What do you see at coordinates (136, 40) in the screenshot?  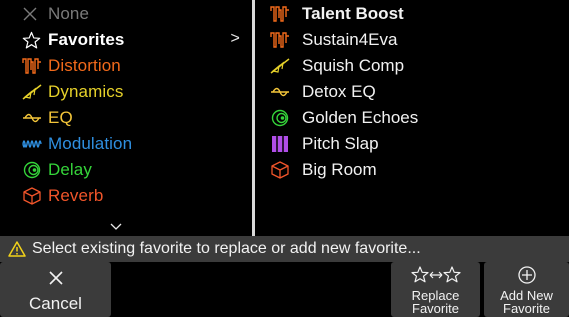 I see `category-item-favorites: Favorites >` at bounding box center [136, 40].